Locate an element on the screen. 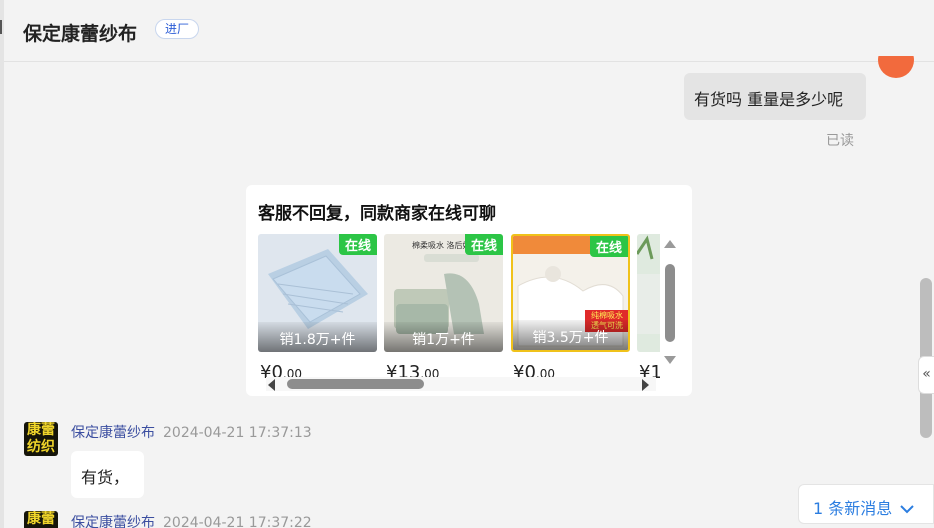  message-meta: 保定康蕾纱布 2024-04-21 17:37:13 is located at coordinates (191, 432).